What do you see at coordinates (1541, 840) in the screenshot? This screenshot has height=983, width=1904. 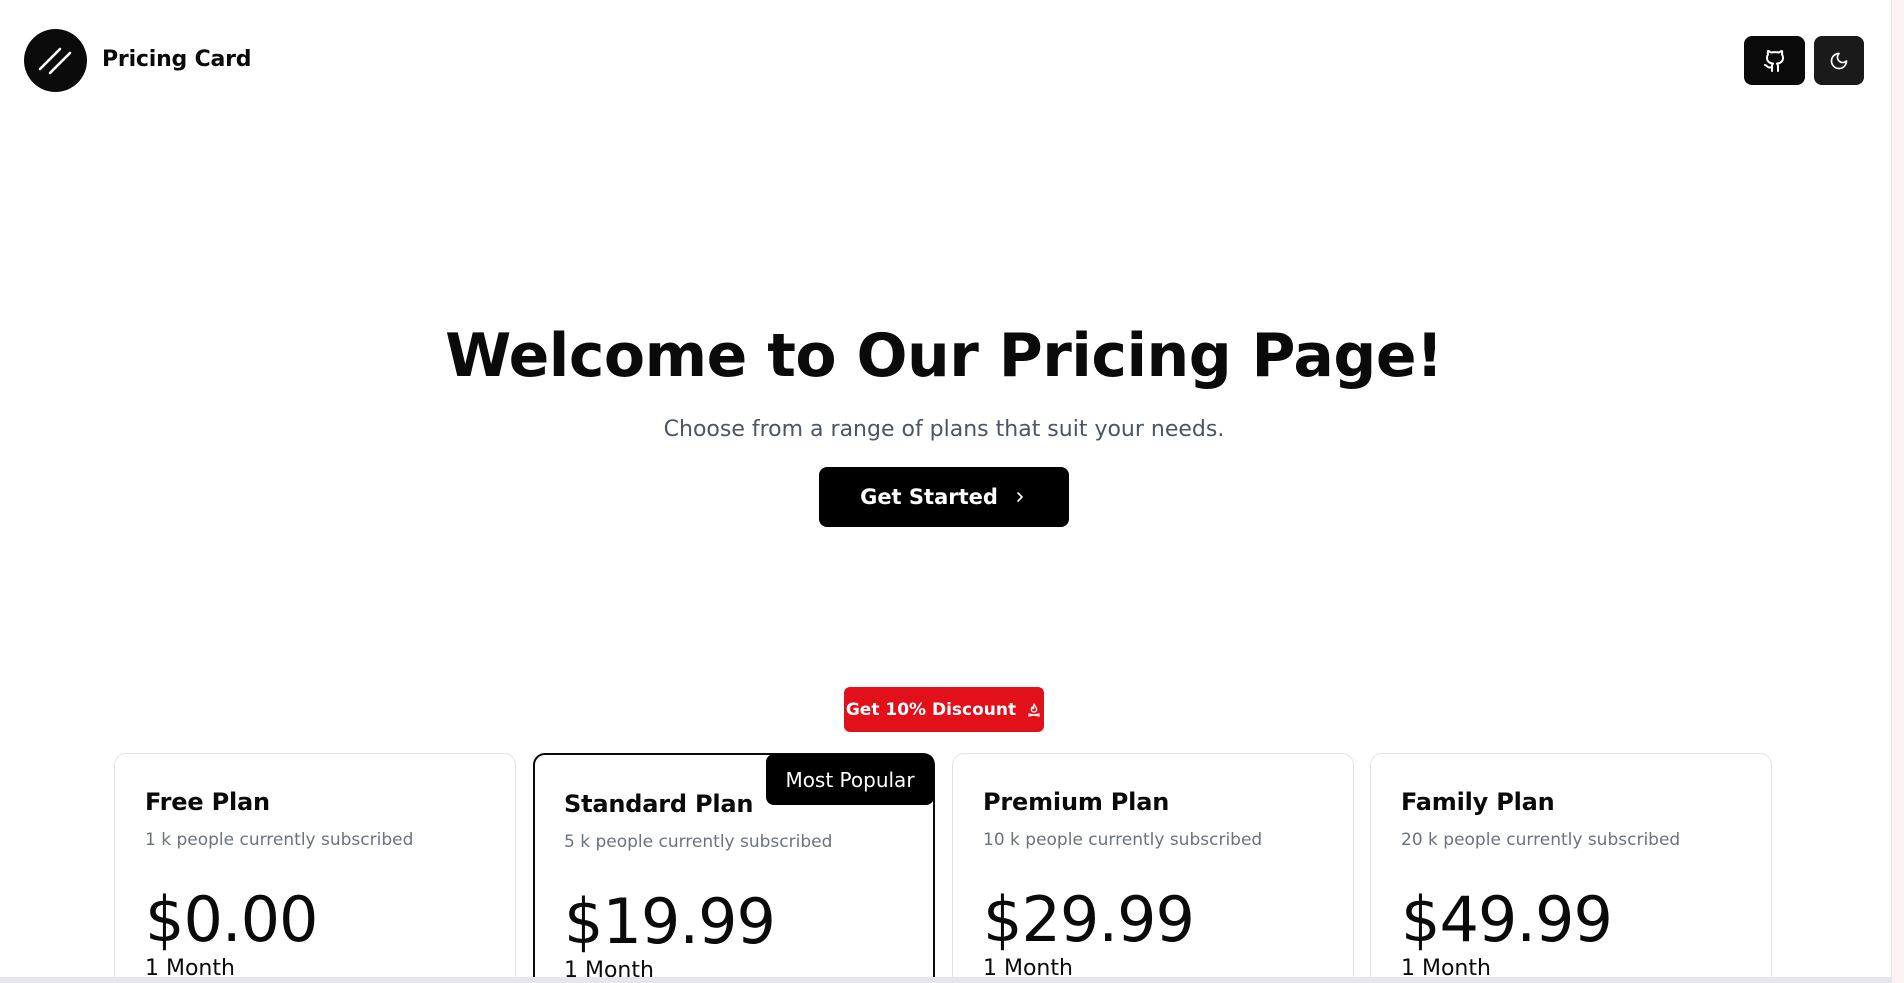 I see `plan-subscribers: 20 k people currently subscribed` at bounding box center [1541, 840].